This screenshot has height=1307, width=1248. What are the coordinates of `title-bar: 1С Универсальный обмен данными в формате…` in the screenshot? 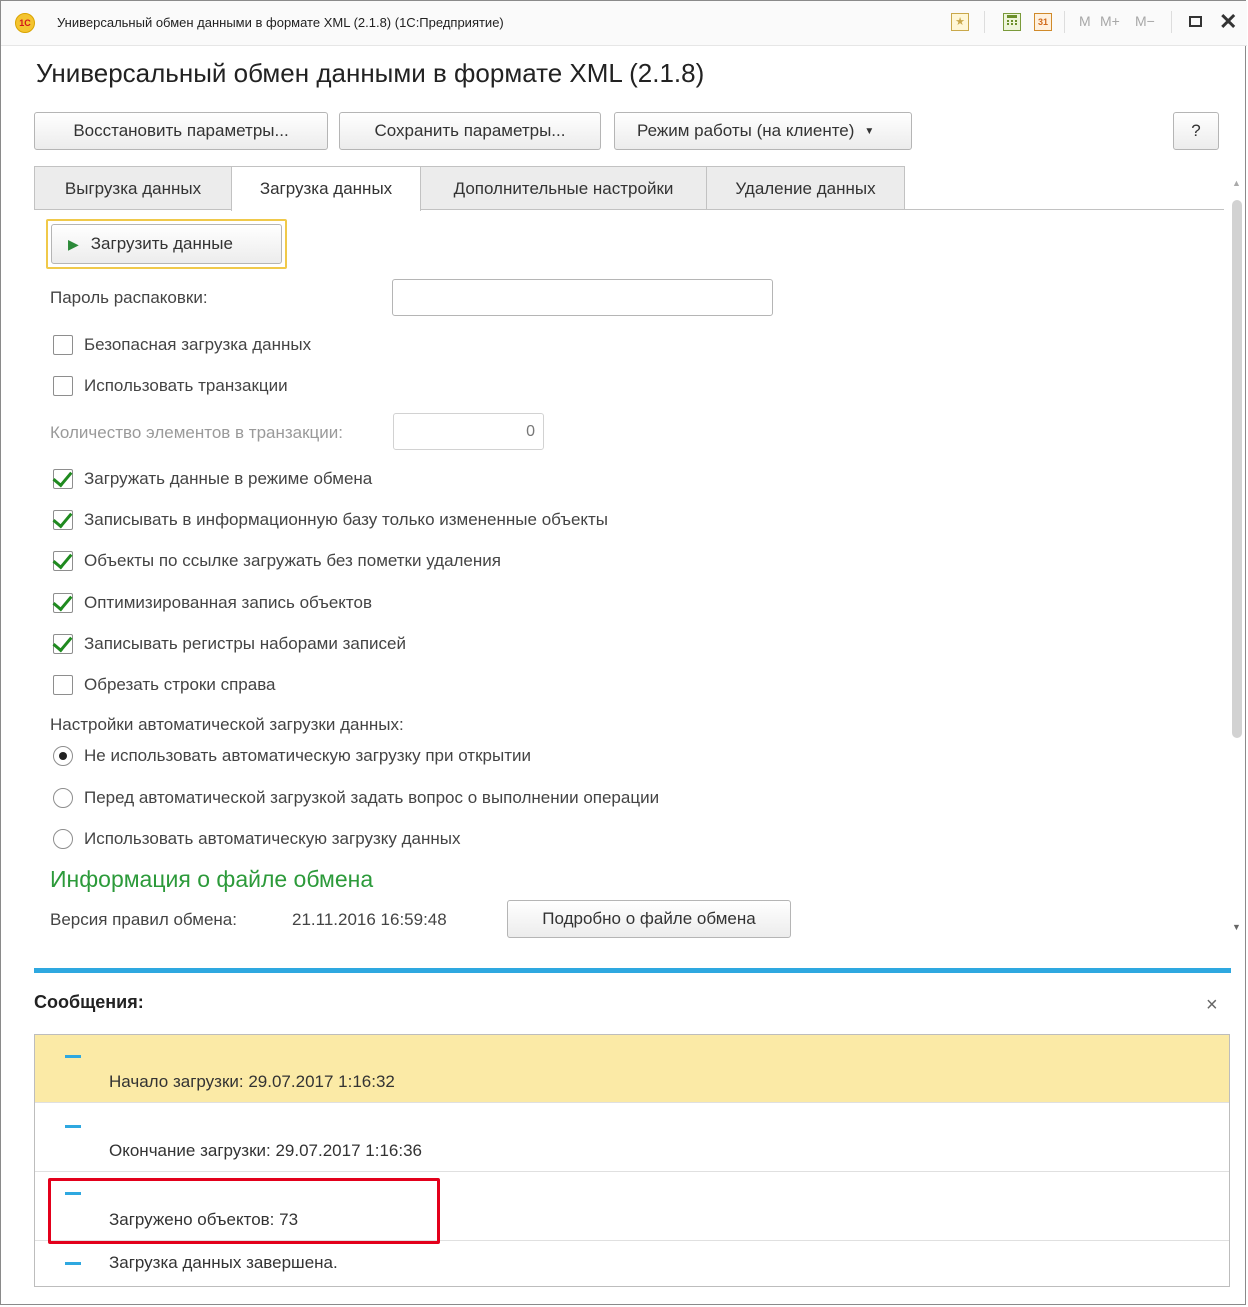 It's located at (624, 23).